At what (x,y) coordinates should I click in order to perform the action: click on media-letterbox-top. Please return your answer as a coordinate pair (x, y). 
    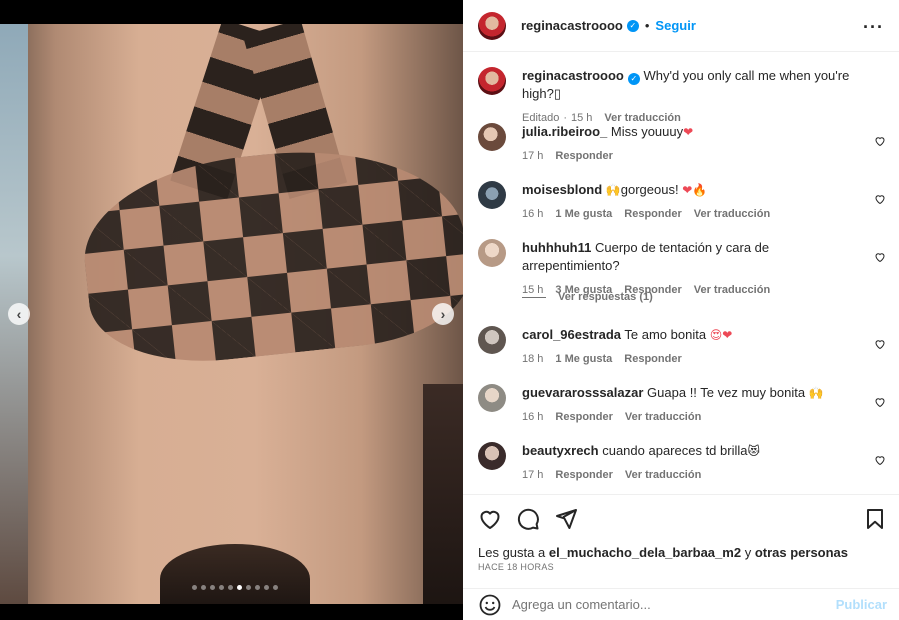
    Looking at the image, I should click on (231, 12).